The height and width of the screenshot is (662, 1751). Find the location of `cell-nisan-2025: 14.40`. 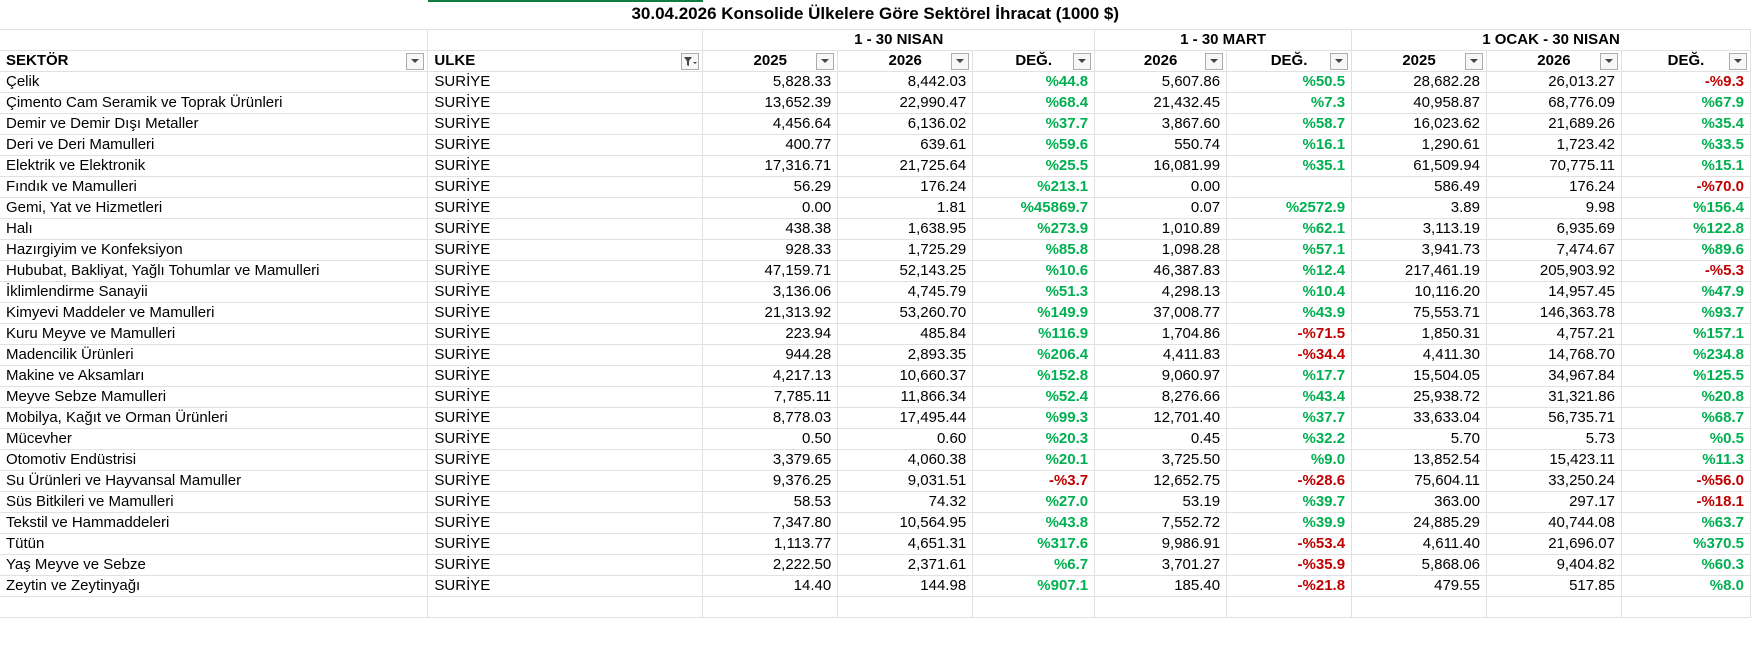

cell-nisan-2025: 14.40 is located at coordinates (770, 586).